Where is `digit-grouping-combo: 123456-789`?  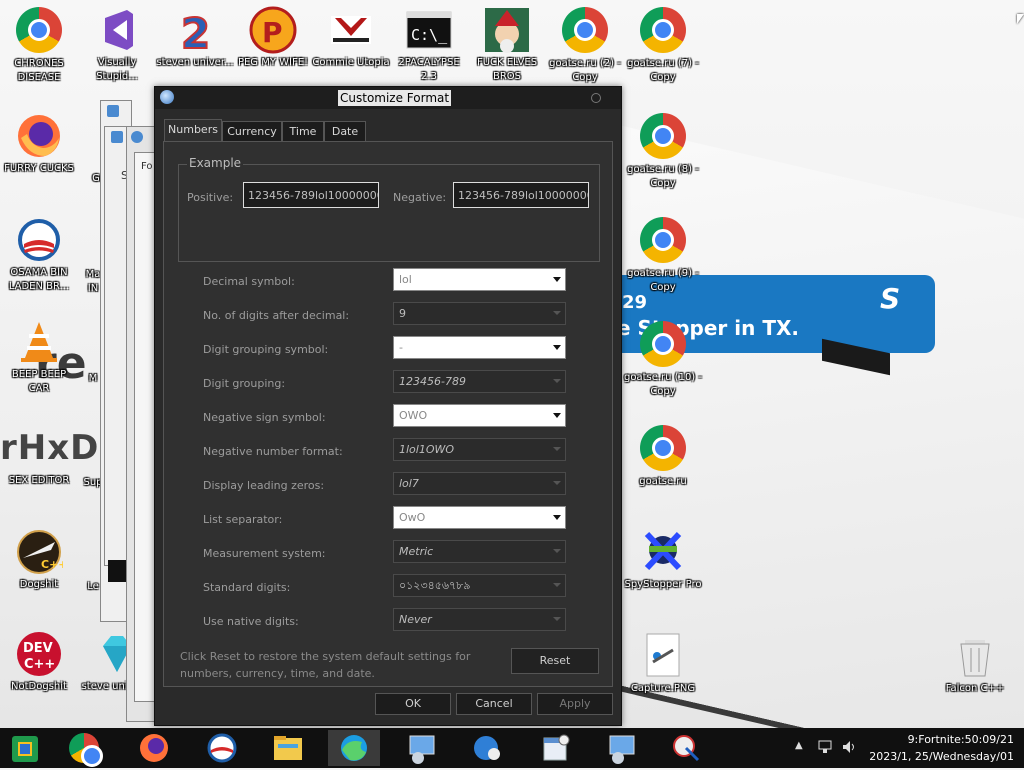 digit-grouping-combo: 123456-789 is located at coordinates (479, 381).